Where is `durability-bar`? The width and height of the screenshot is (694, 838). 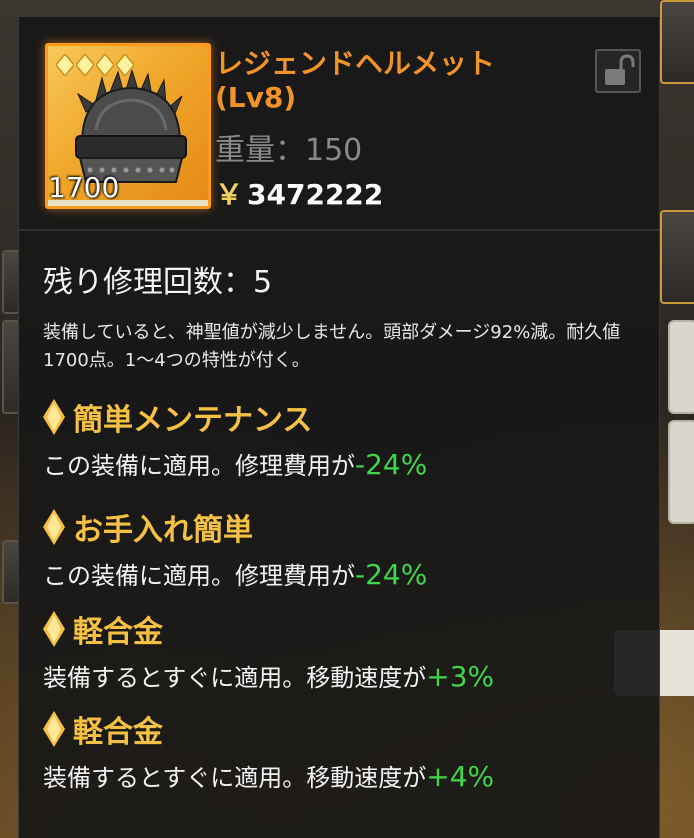 durability-bar is located at coordinates (128, 203).